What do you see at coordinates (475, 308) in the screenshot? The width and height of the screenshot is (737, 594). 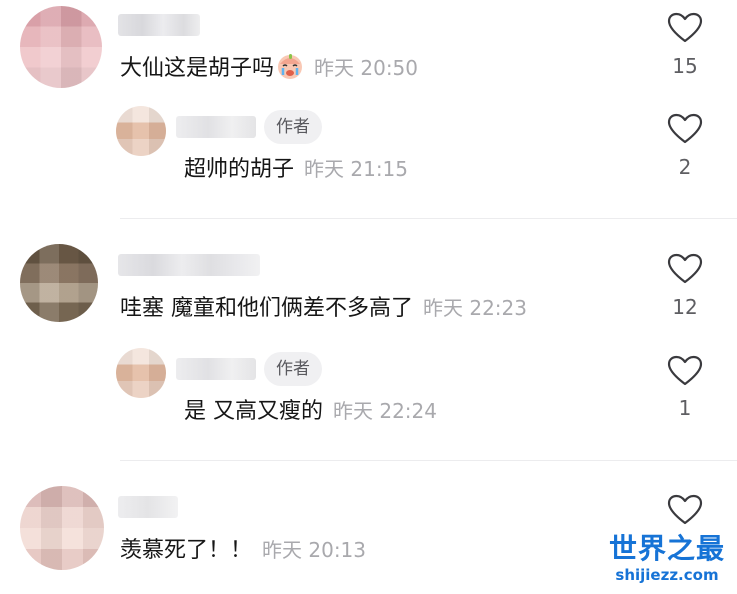 I see `comment-time: 昨天 22:23` at bounding box center [475, 308].